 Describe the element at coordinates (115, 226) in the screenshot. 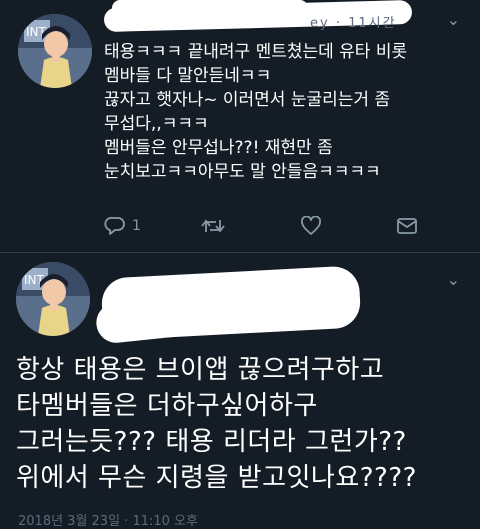

I see `reply-icon` at that location.